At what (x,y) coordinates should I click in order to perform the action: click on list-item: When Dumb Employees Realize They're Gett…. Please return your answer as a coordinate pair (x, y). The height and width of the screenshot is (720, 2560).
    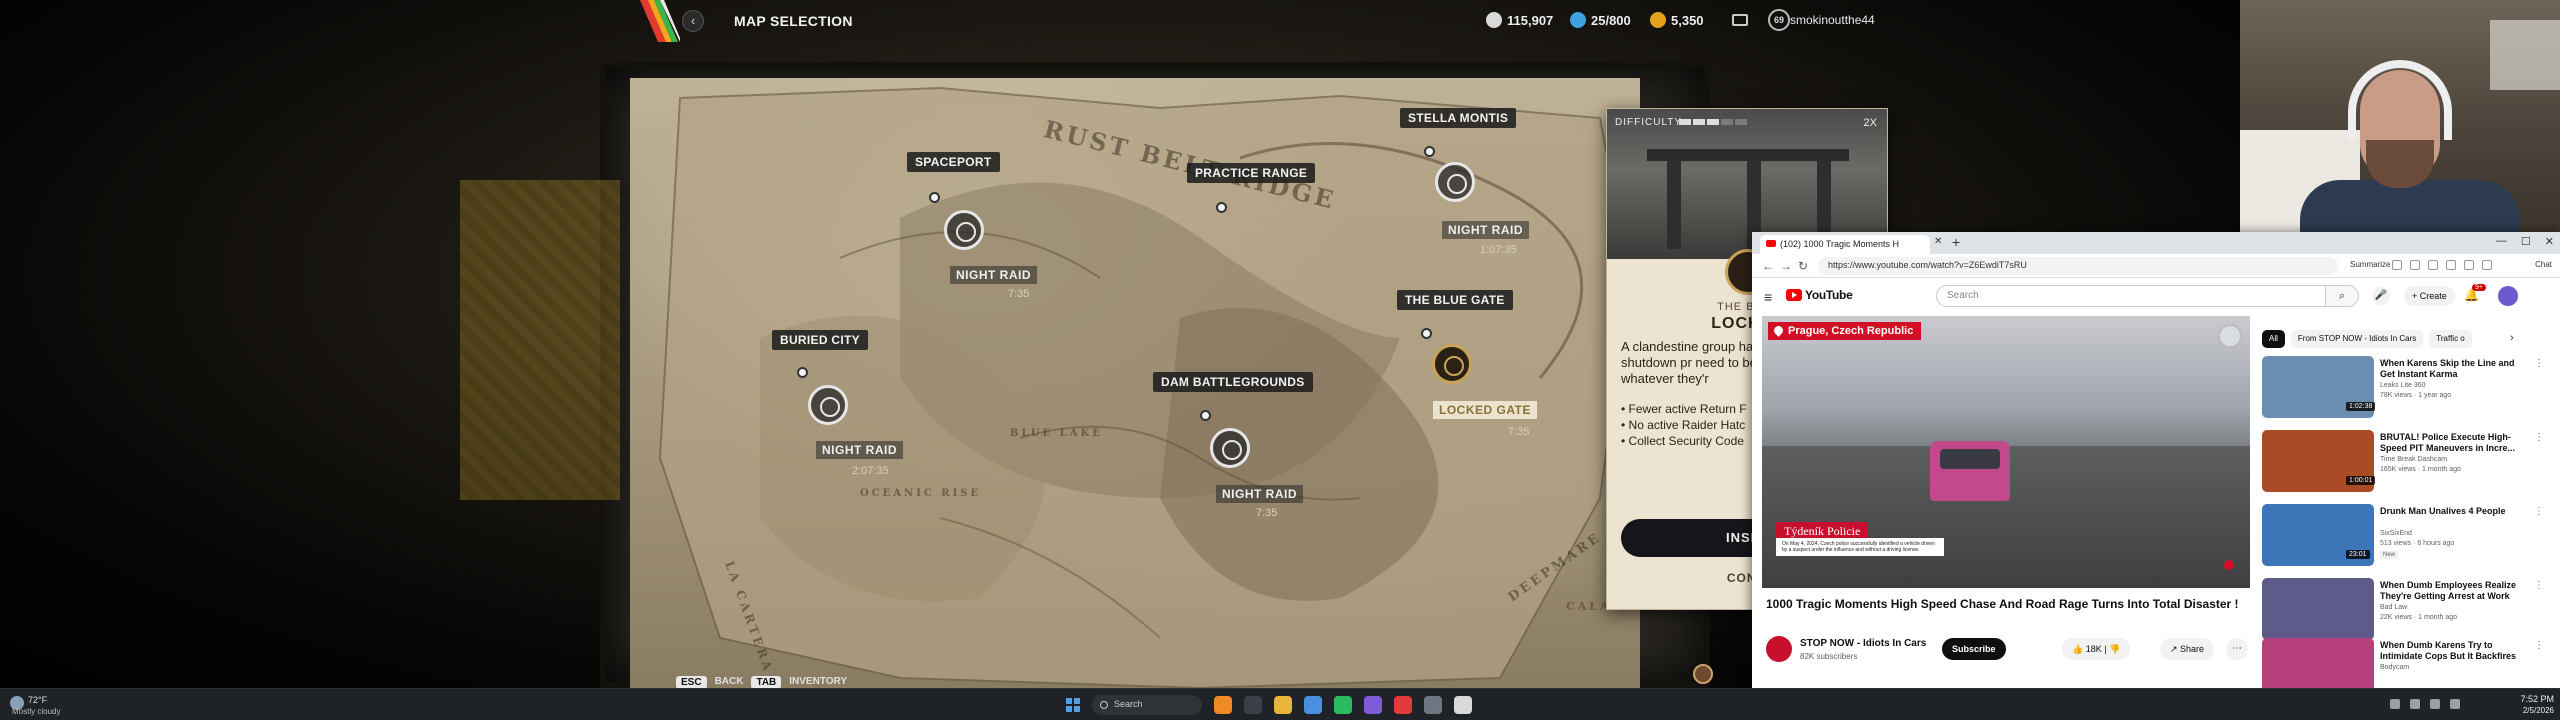
    Looking at the image, I should click on (2403, 610).